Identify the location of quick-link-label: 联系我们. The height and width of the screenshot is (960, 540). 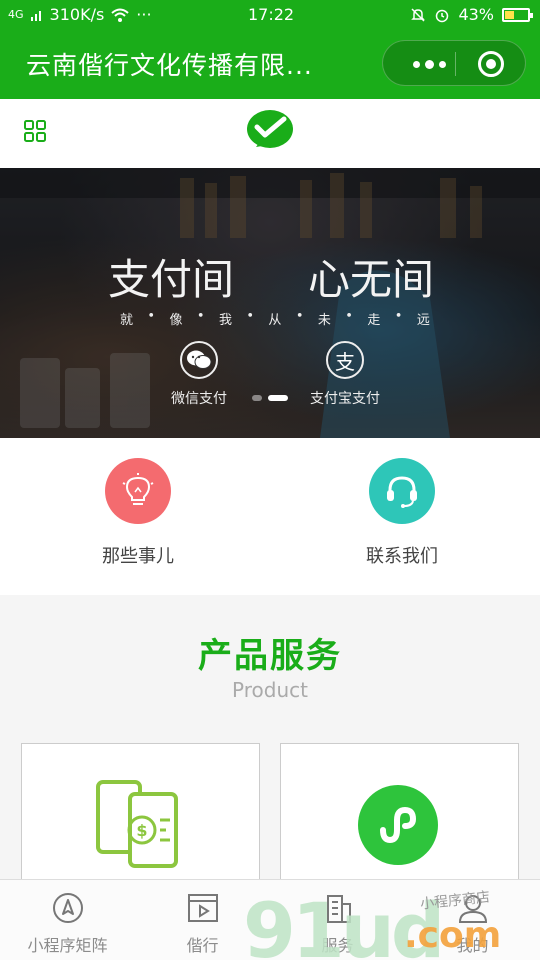
(402, 556).